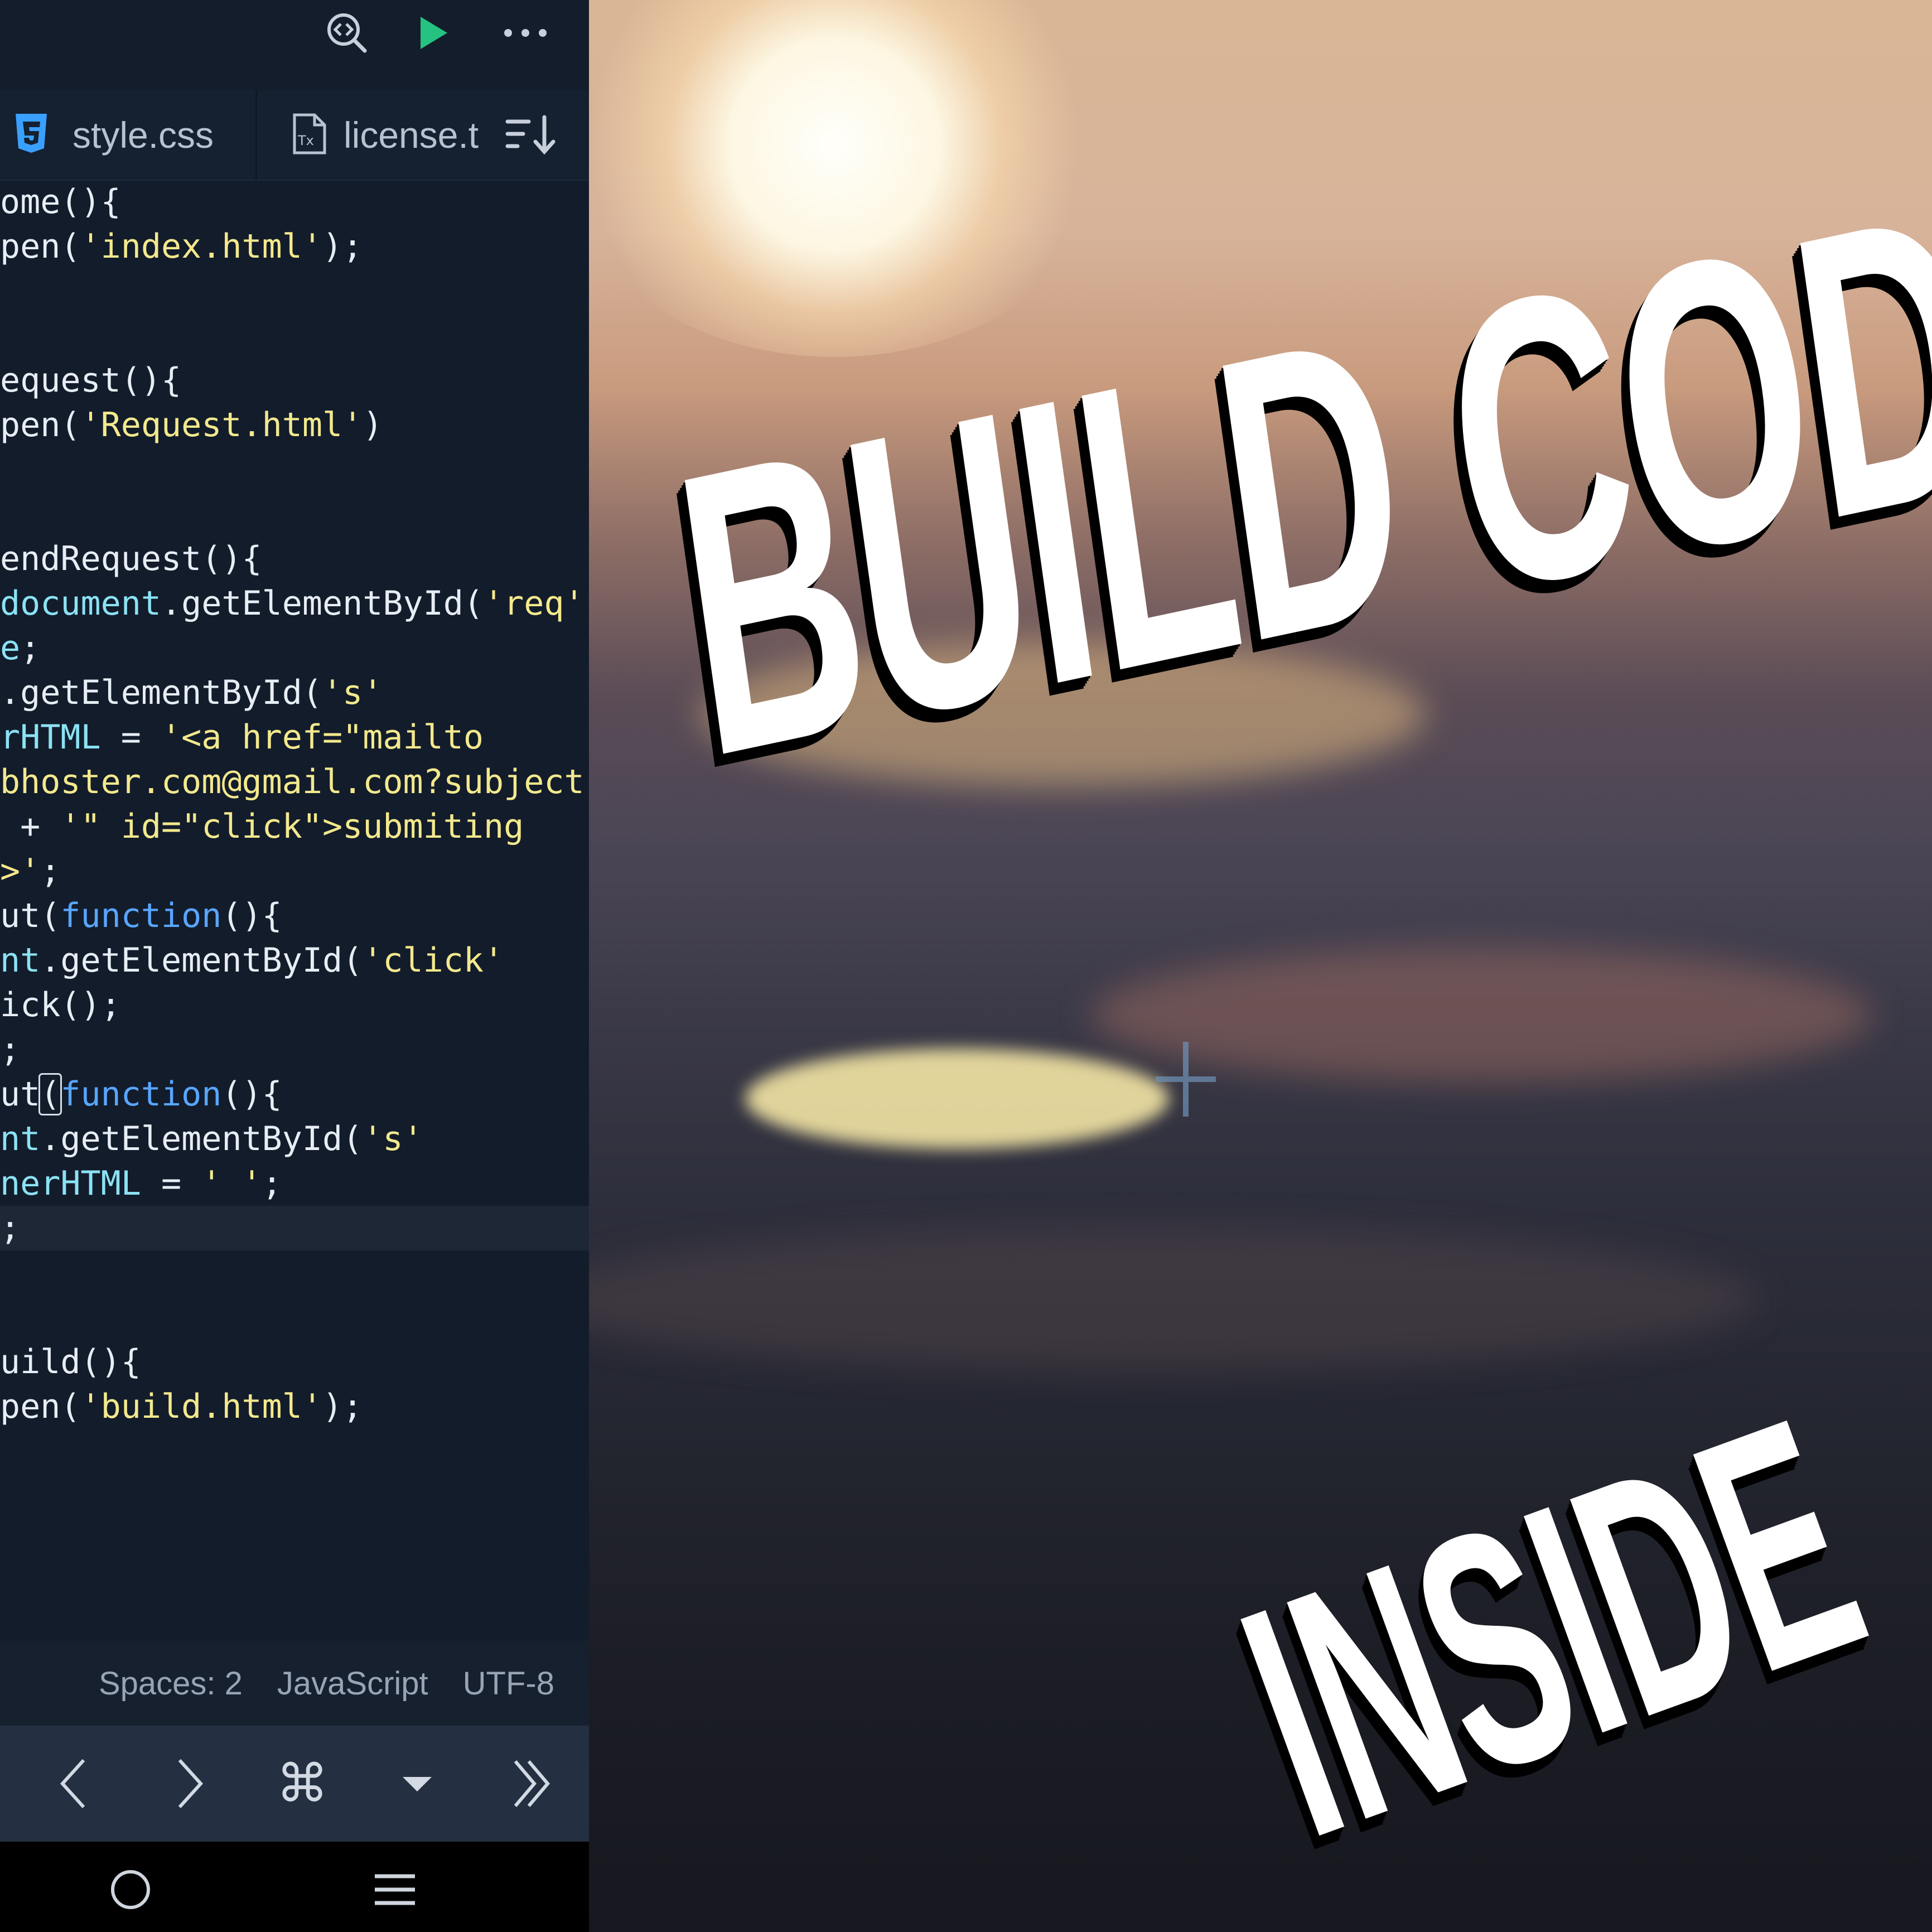 This screenshot has width=1932, height=1932. What do you see at coordinates (10, 648) in the screenshot?
I see `code-token: e` at bounding box center [10, 648].